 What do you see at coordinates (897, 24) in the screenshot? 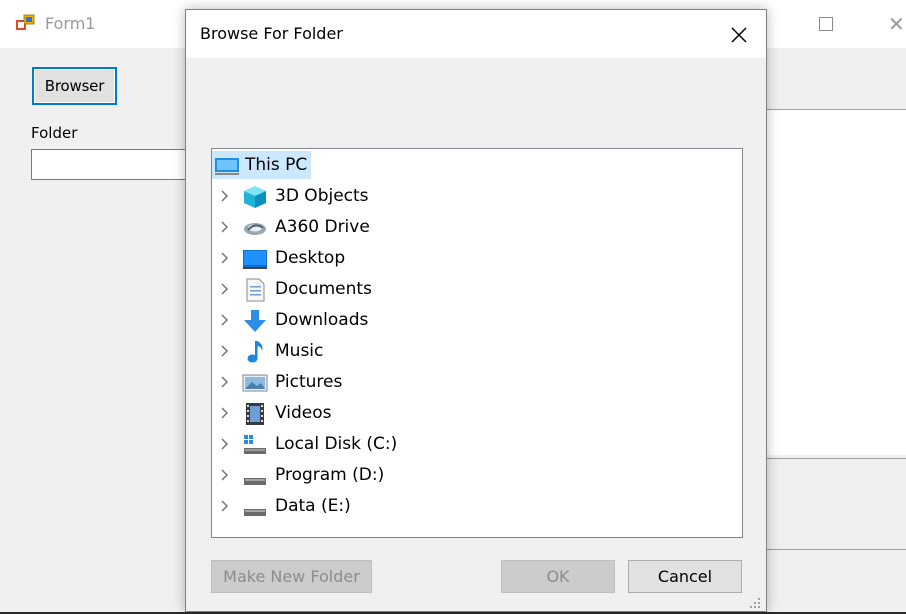
I see `close-icon: ✕` at bounding box center [897, 24].